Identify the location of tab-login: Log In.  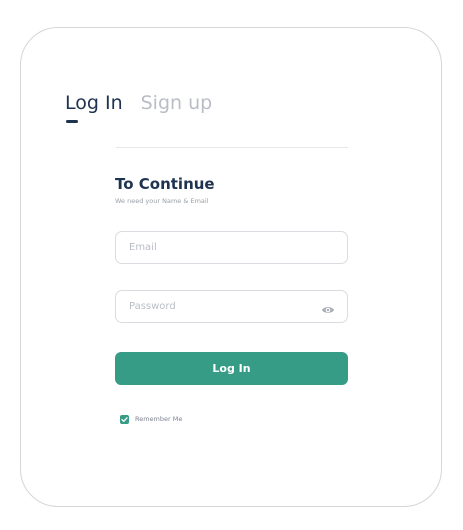
(94, 106).